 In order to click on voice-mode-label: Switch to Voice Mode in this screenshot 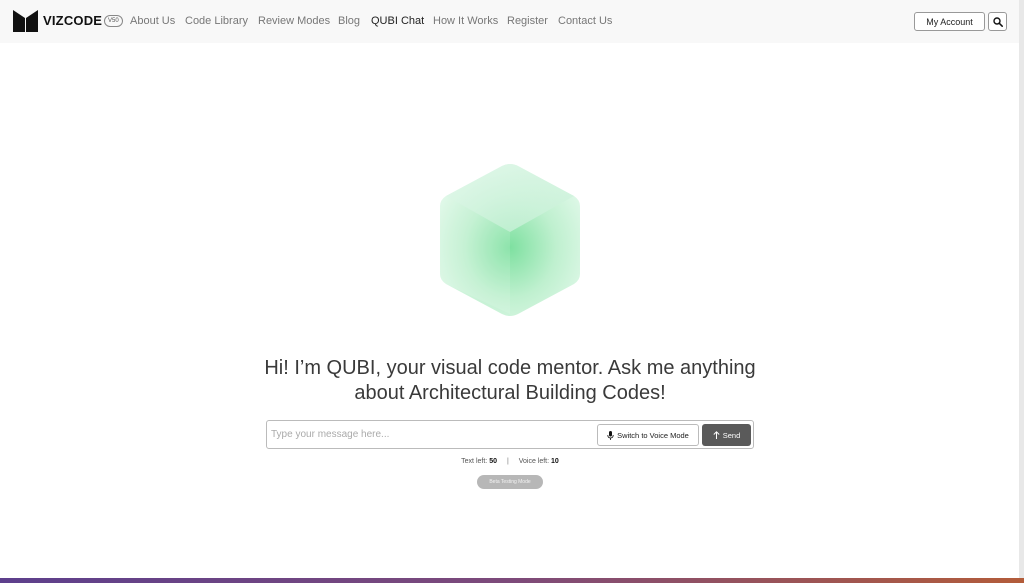, I will do `click(653, 435)`.